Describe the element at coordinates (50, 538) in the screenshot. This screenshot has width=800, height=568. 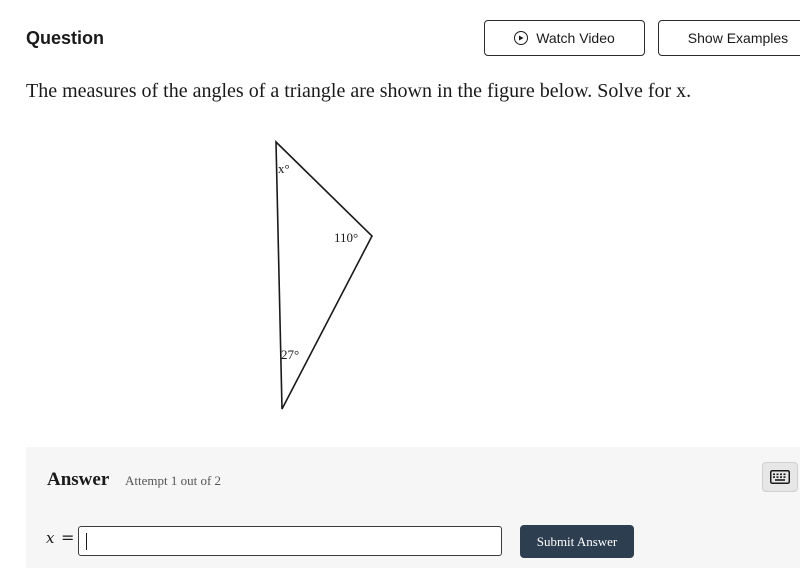
I see `variable-label: x` at that location.